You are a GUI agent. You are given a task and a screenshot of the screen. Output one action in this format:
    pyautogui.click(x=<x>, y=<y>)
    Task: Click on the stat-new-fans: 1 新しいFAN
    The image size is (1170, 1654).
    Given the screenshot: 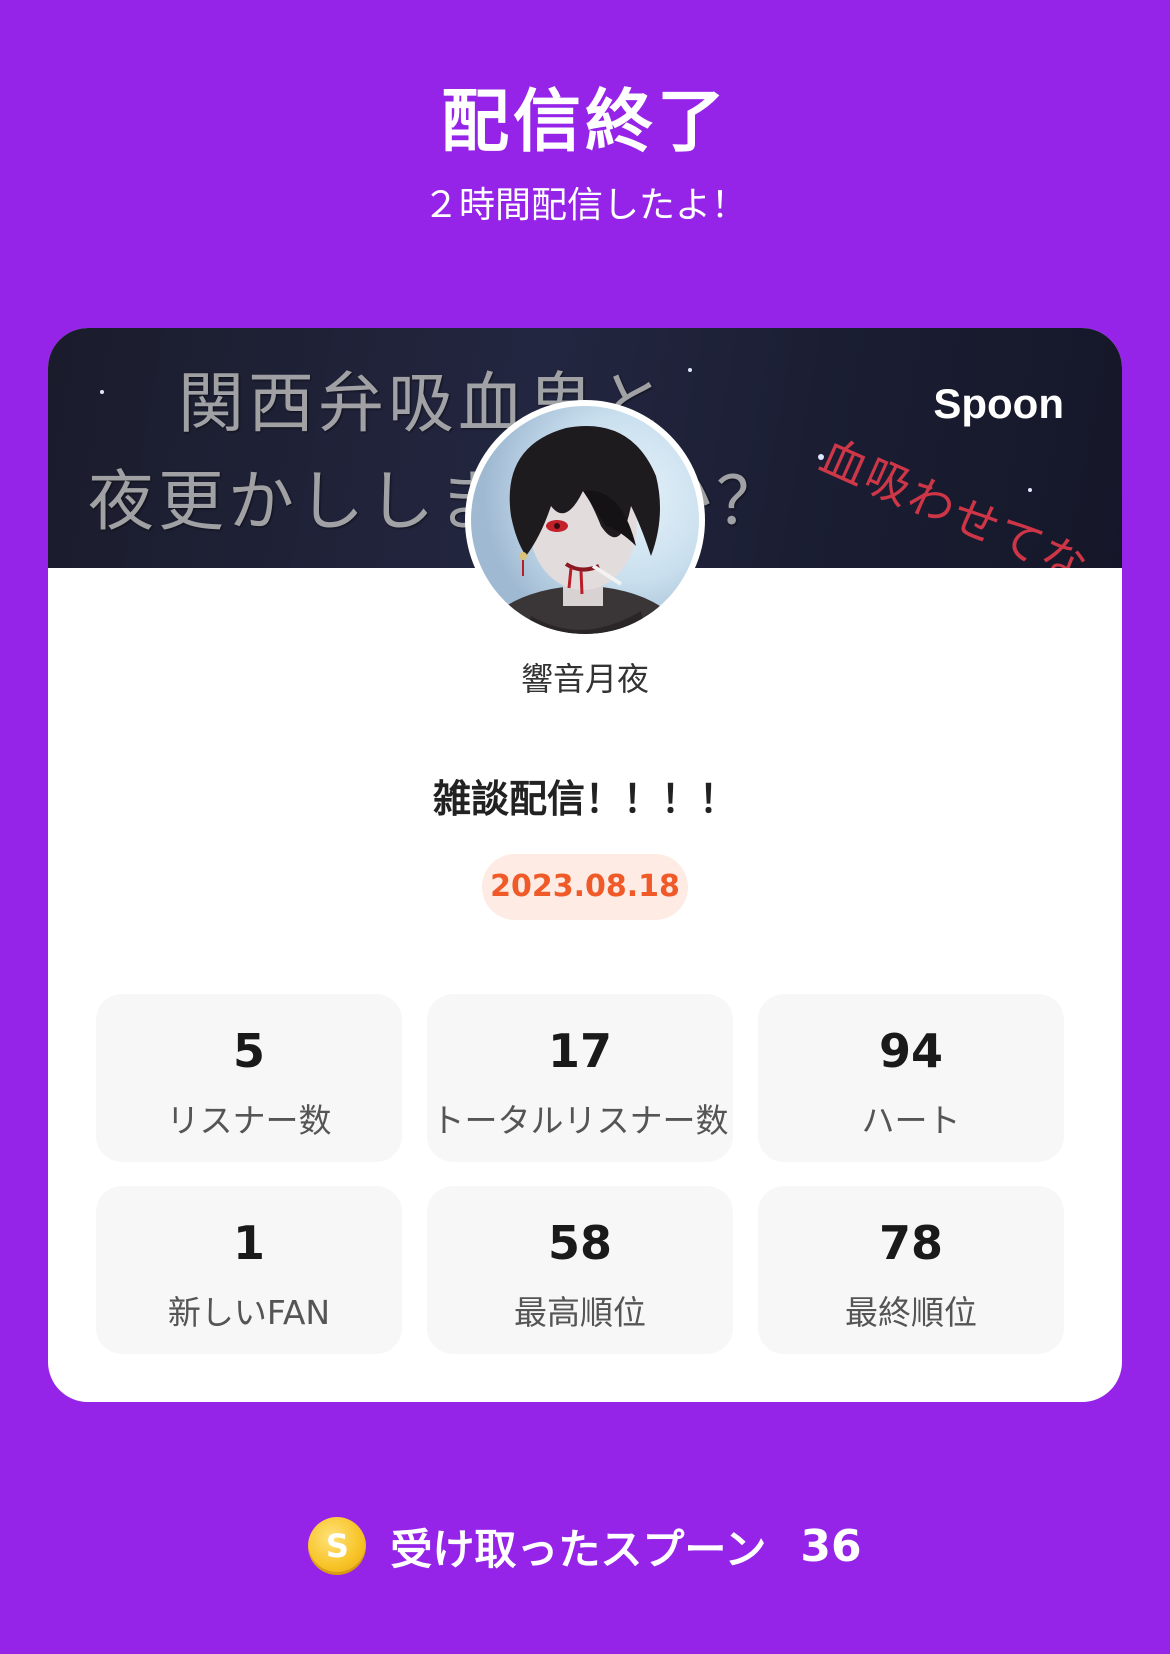 What is the action you would take?
    pyautogui.click(x=249, y=1270)
    